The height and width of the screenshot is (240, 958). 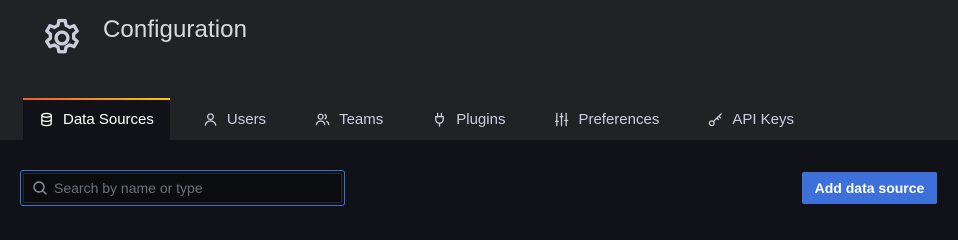 What do you see at coordinates (62, 36) in the screenshot?
I see `gear-icon` at bounding box center [62, 36].